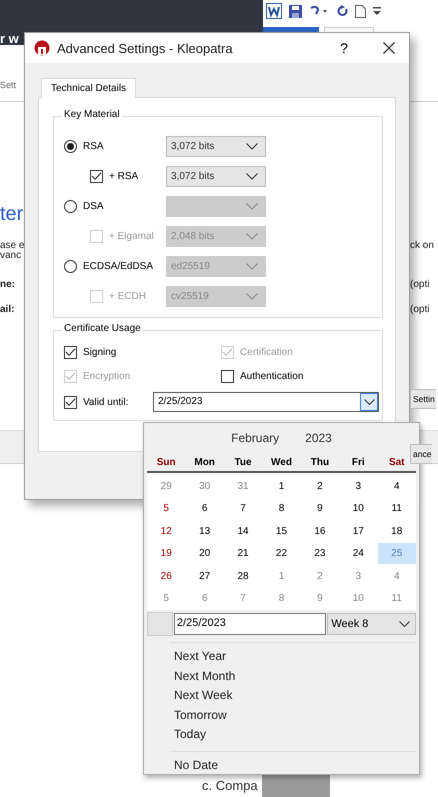 This screenshot has height=797, width=438. I want to click on tab: Technical Details, so click(88, 88).